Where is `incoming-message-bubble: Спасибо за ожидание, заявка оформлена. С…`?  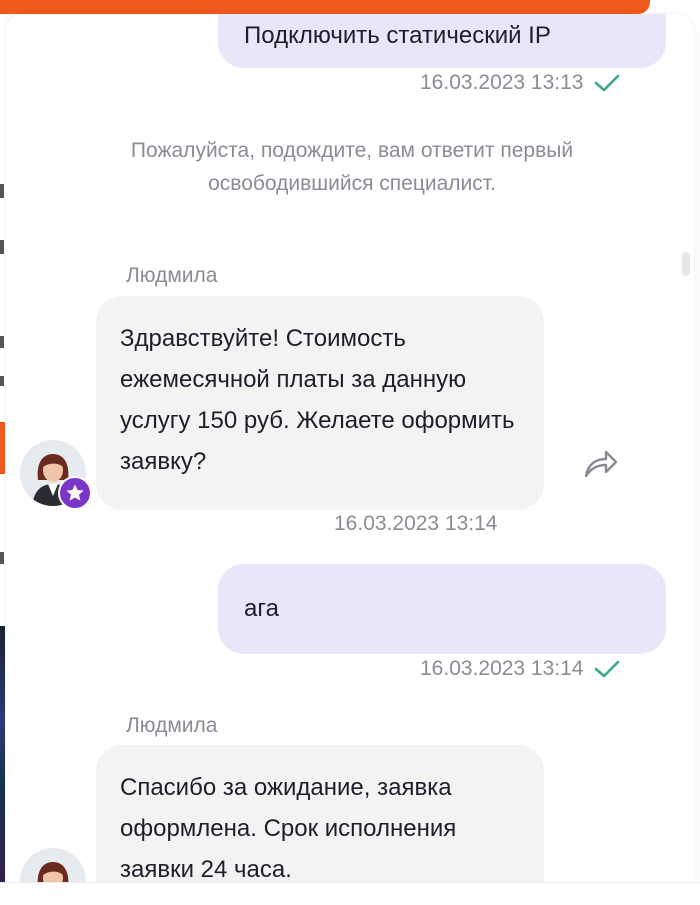 incoming-message-bubble: Спасибо за ожидание, заявка оформлена. С… is located at coordinates (320, 813).